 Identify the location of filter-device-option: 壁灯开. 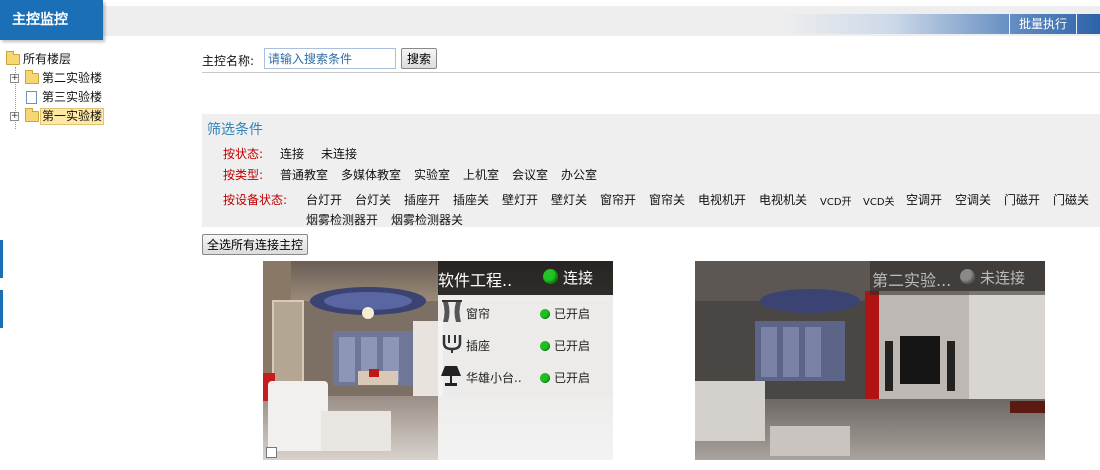
(520, 199).